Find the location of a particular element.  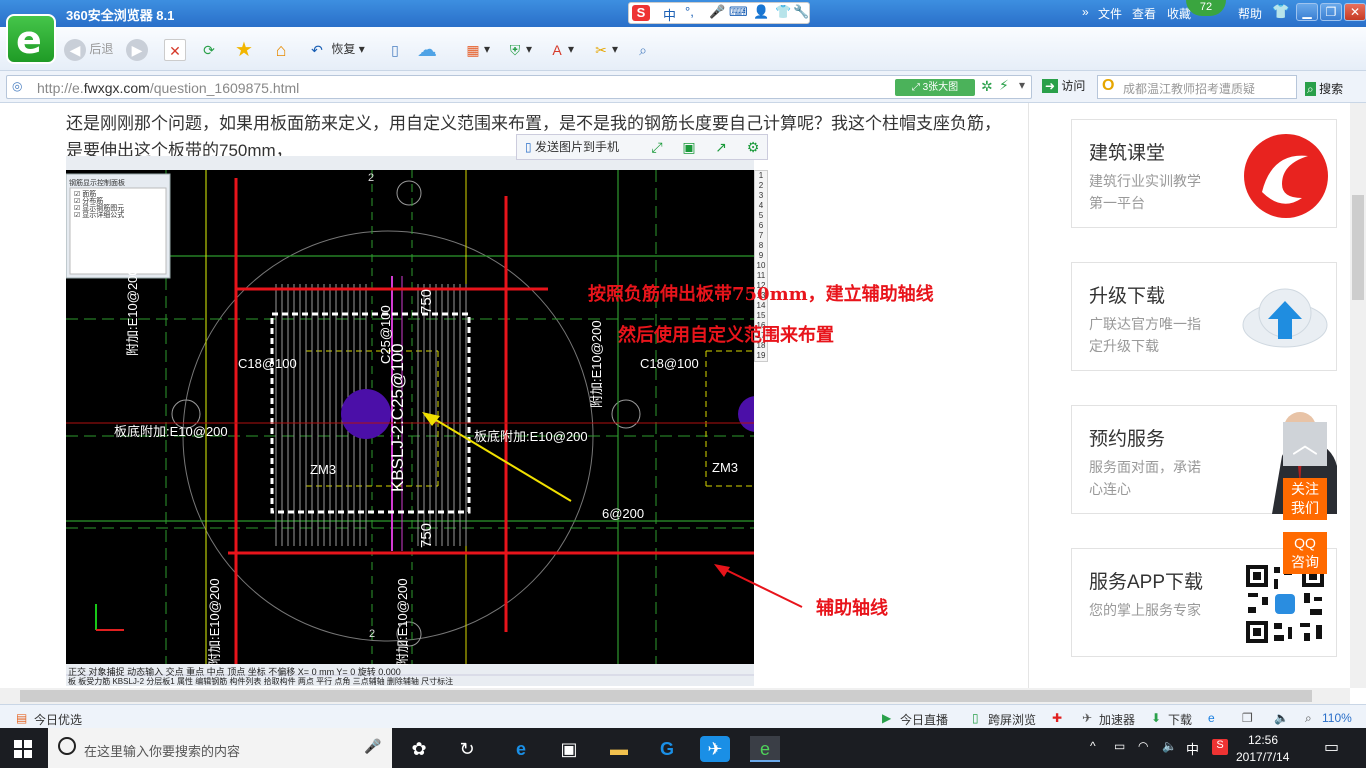

window-icon: ❐ is located at coordinates (1247, 718).